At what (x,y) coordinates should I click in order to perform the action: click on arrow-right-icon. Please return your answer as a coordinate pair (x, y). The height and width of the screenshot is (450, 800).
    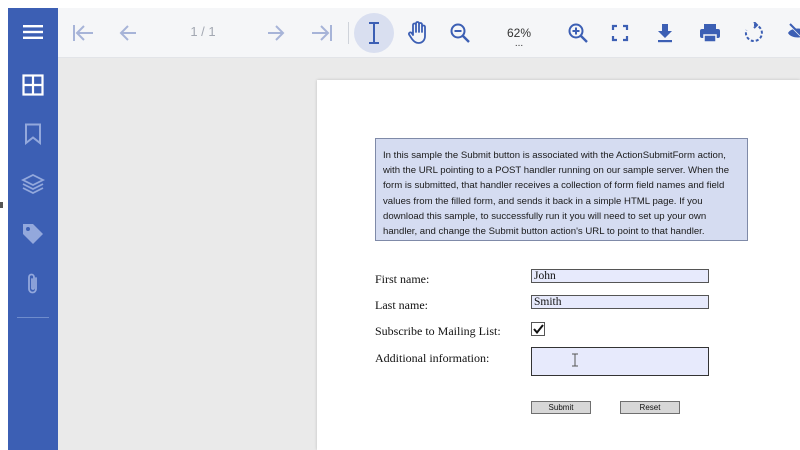
    Looking at the image, I should click on (276, 33).